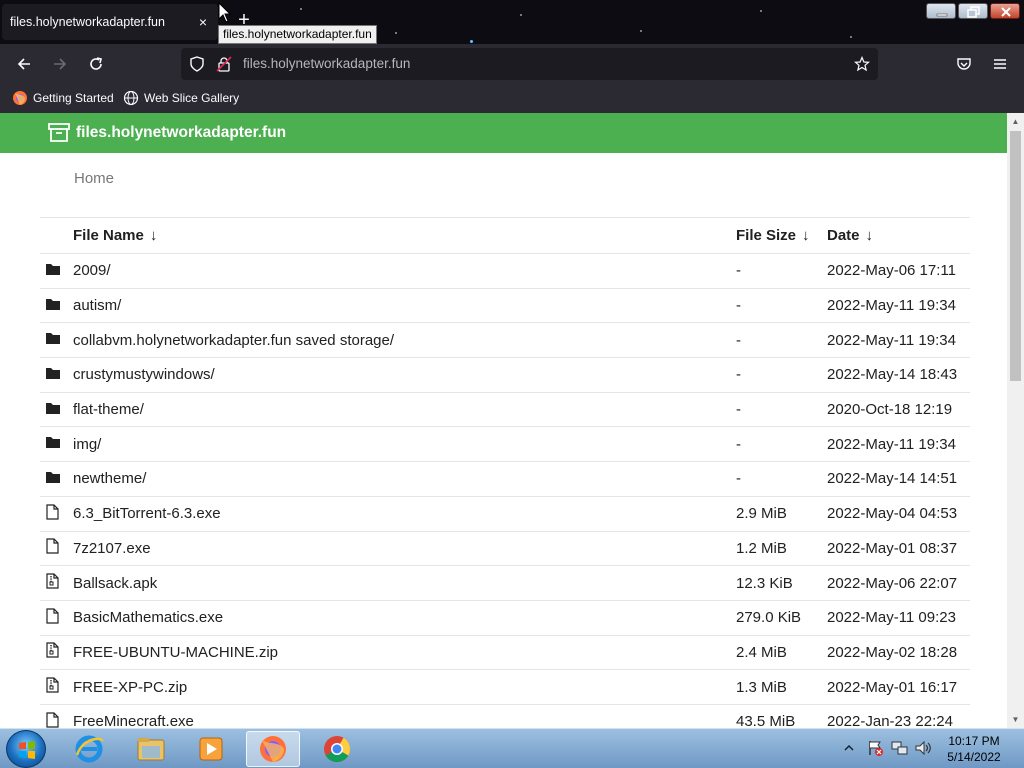  Describe the element at coordinates (404, 375) in the screenshot. I see `file-name-link: crustymustywindows/` at that location.